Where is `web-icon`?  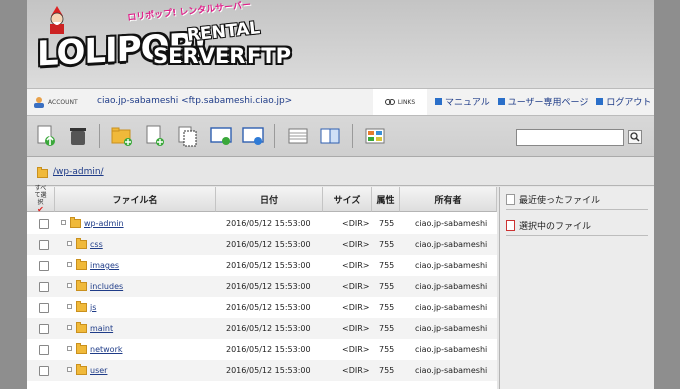
web-icon is located at coordinates (253, 136).